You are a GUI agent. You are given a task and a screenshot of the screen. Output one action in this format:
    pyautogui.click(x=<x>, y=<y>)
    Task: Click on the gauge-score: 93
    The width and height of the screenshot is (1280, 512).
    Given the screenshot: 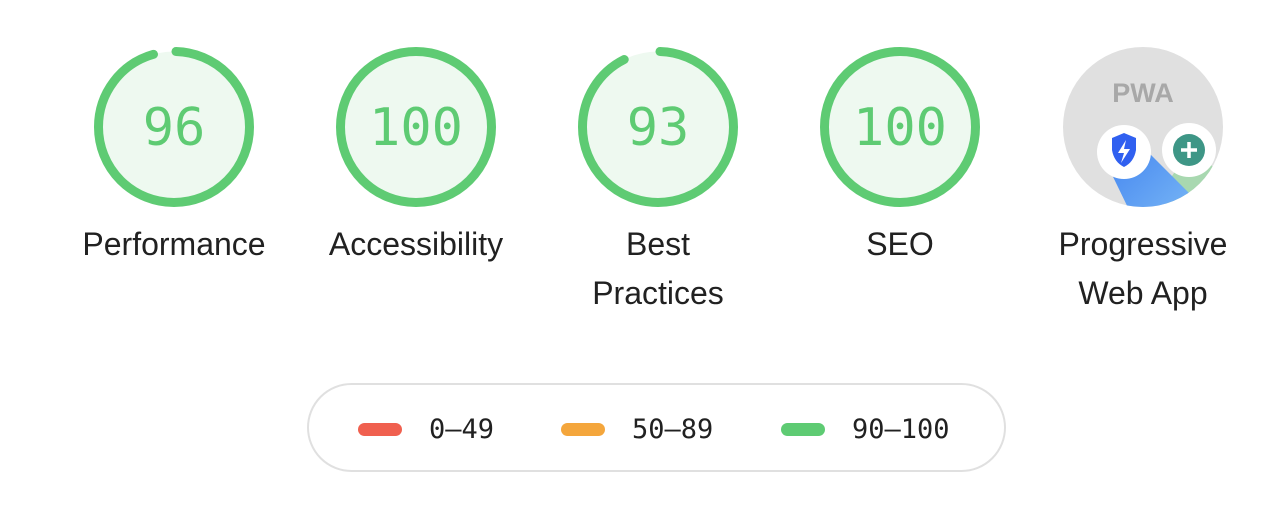 What is the action you would take?
    pyautogui.click(x=658, y=128)
    